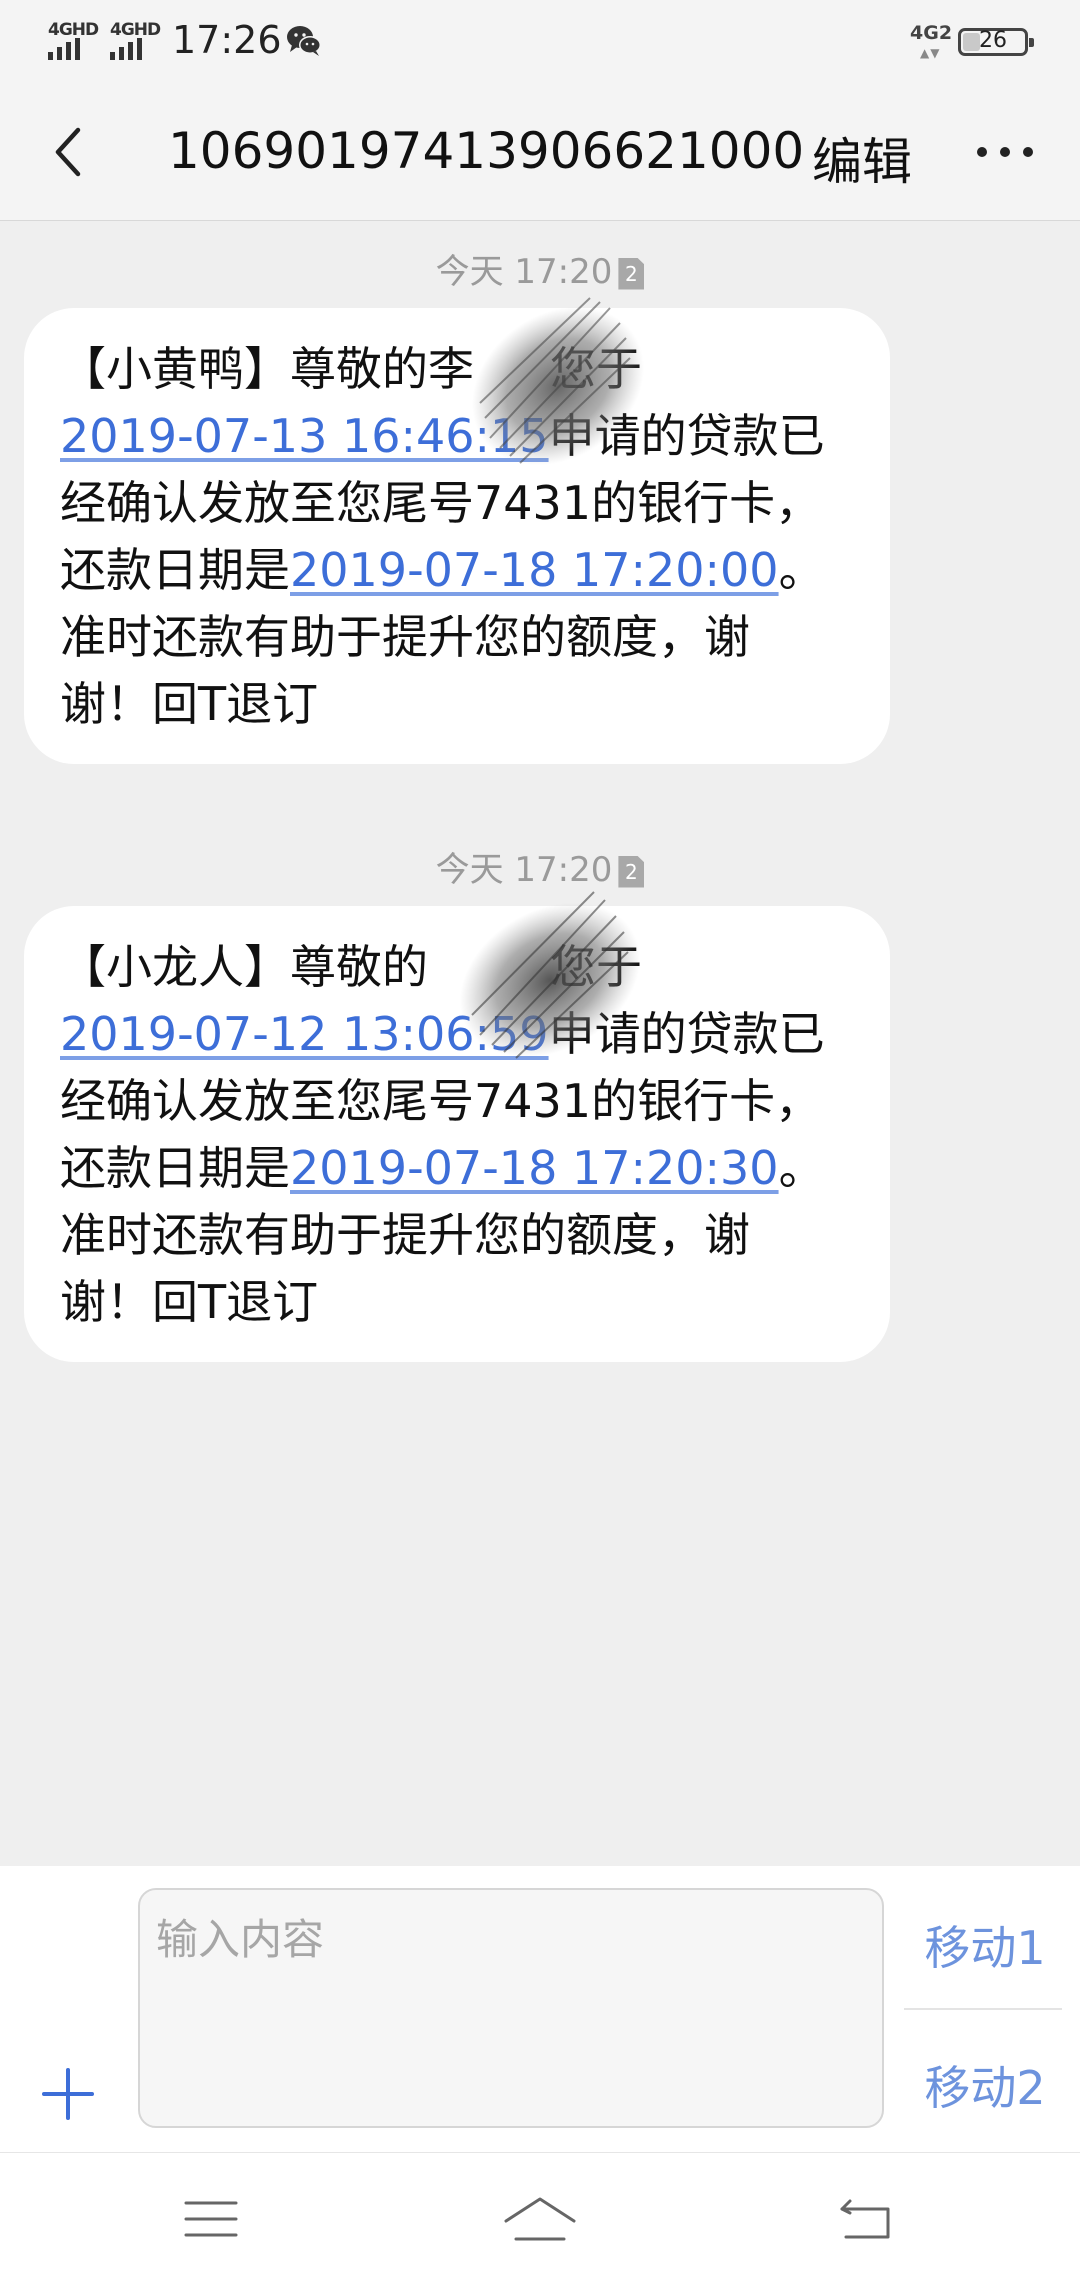  I want to click on date-link: 2019-07-18 17:20:00, so click(534, 570).